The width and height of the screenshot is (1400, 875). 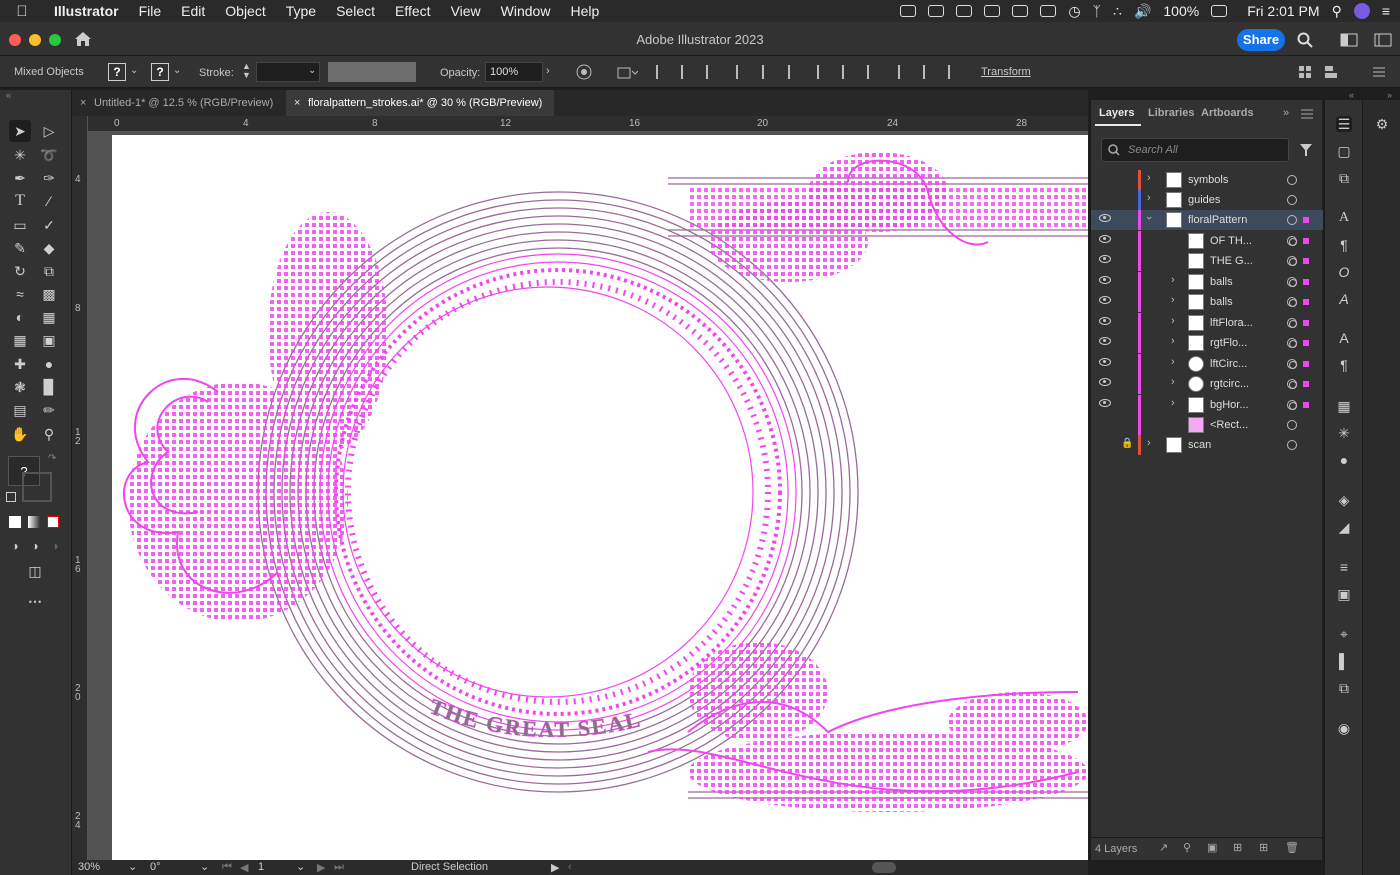 I want to click on menu-edit: Edit, so click(x=193, y=11).